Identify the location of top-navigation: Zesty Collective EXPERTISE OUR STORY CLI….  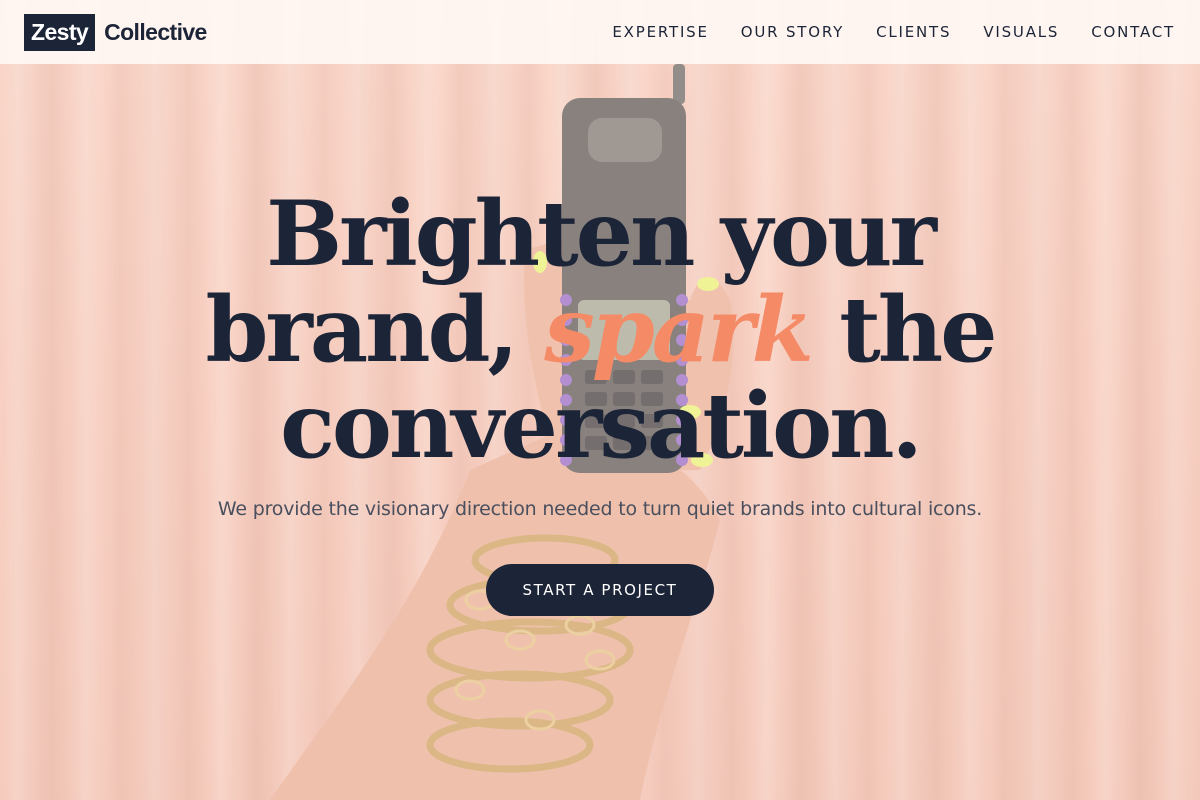
(600, 32).